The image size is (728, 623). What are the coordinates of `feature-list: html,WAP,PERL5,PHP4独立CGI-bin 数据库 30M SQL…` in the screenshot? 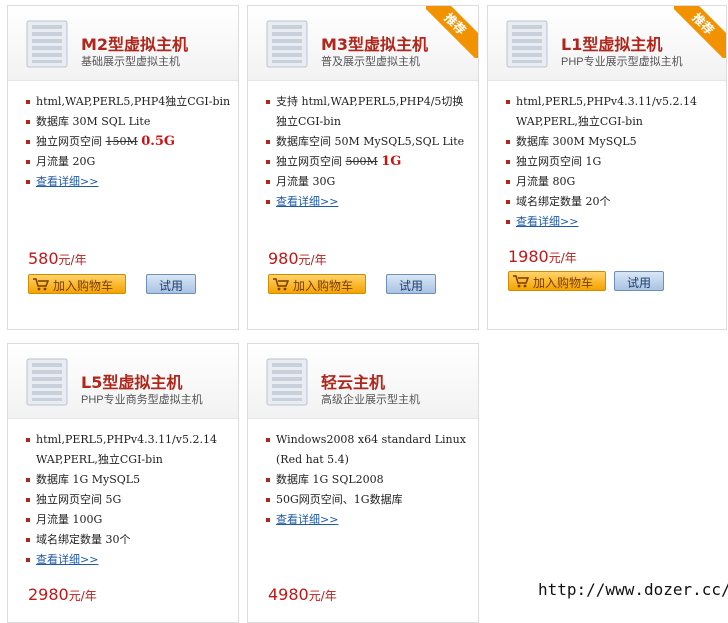 It's located at (129, 142).